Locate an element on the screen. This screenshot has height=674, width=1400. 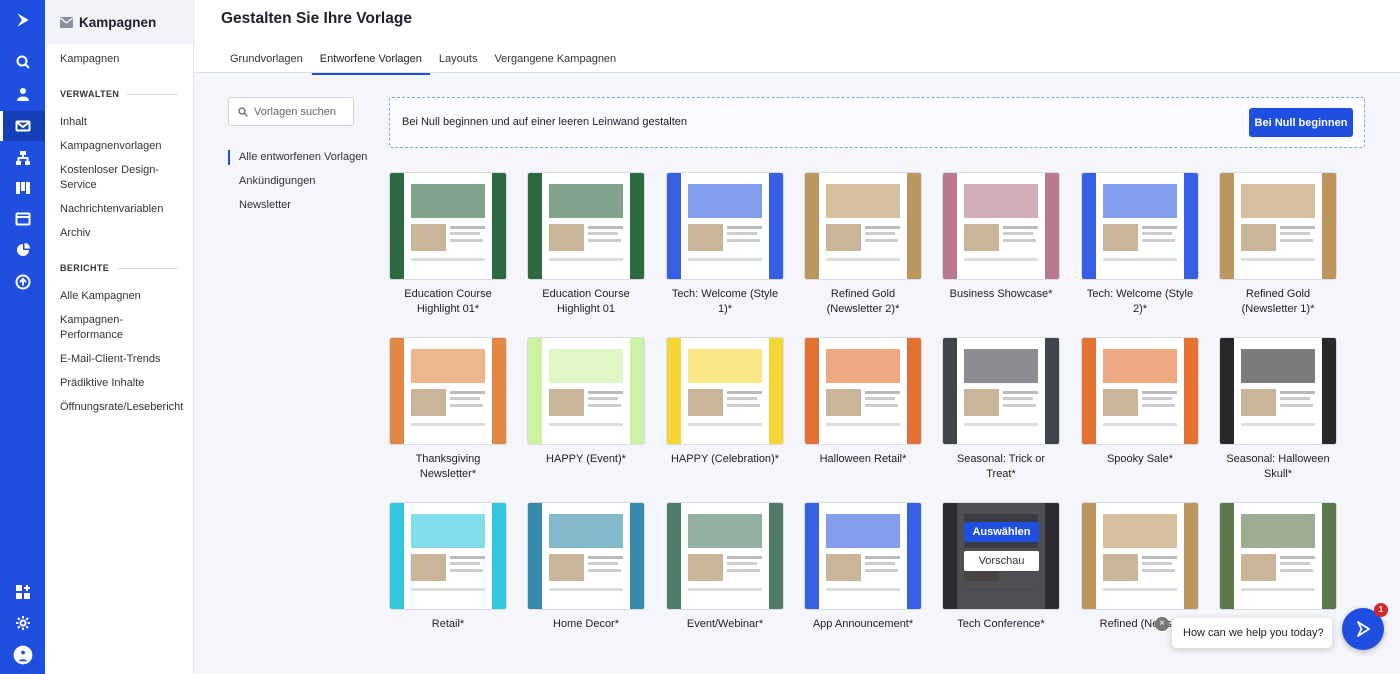
template-card: App Announcement* is located at coordinates (863, 567).